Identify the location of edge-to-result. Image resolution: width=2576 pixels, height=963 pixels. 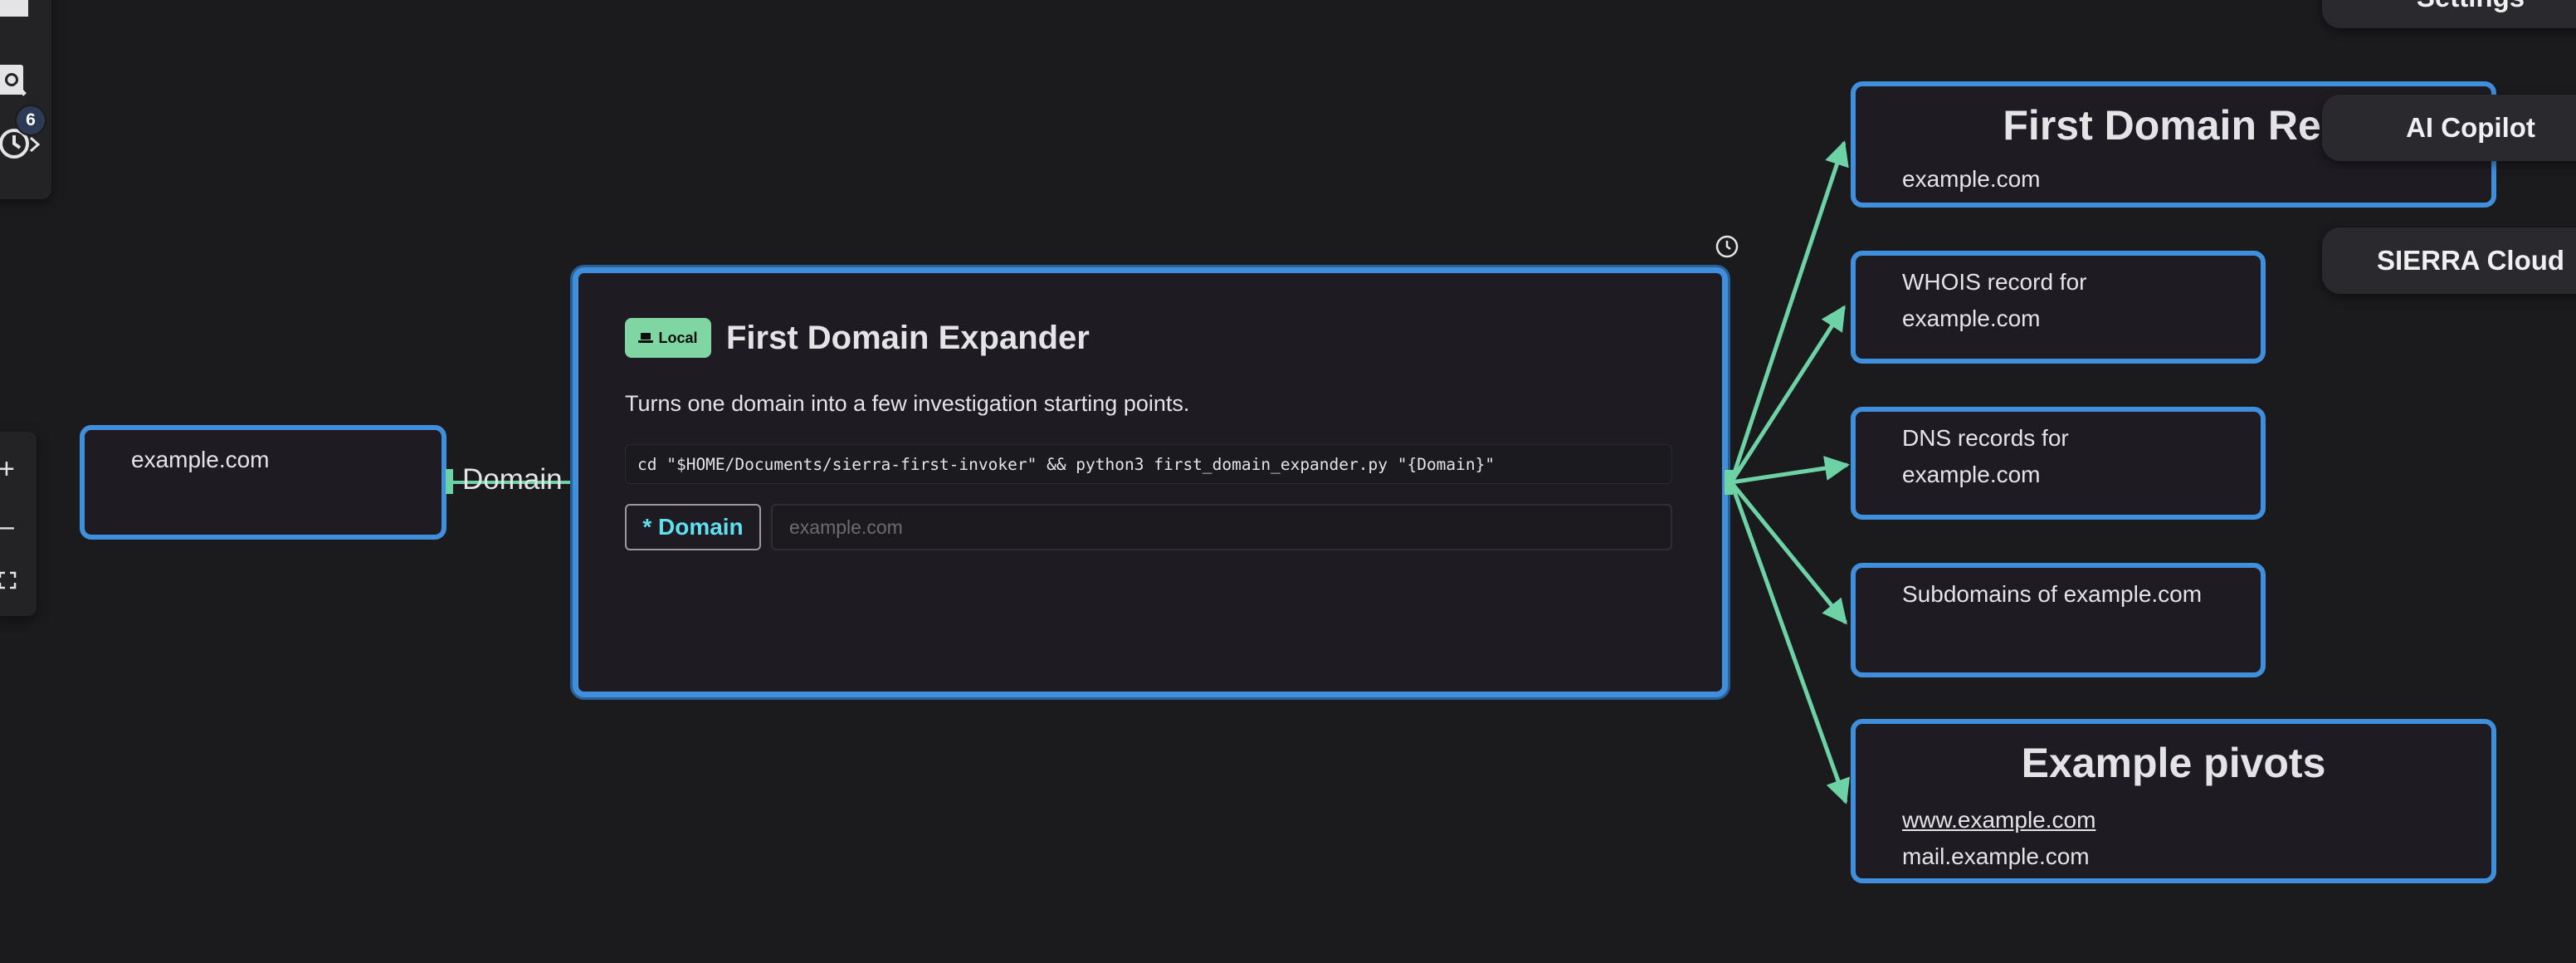
(1789, 311).